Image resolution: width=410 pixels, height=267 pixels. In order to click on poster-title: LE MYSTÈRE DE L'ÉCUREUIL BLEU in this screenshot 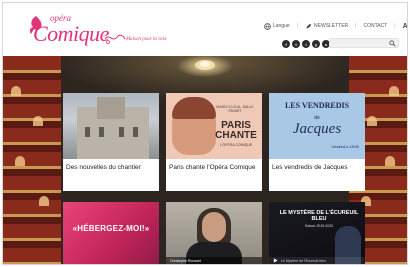, I will do `click(319, 216)`.